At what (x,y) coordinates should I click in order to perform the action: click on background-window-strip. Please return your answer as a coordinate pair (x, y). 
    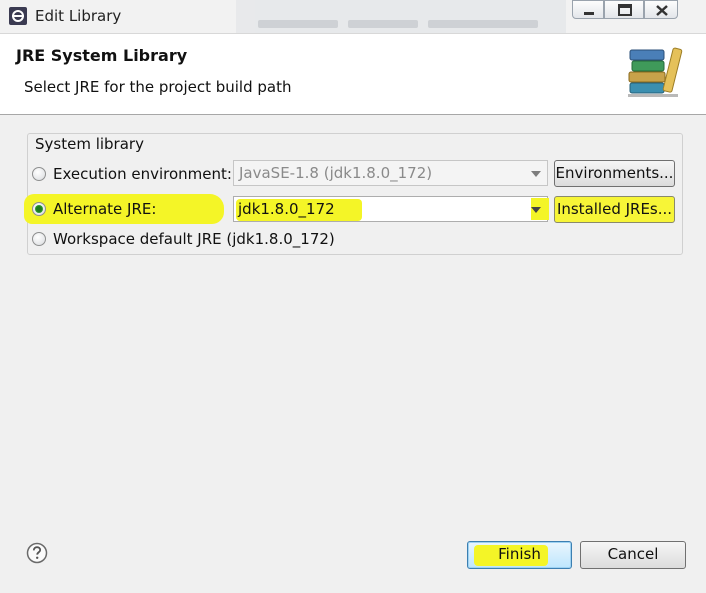
    Looking at the image, I should click on (401, 16).